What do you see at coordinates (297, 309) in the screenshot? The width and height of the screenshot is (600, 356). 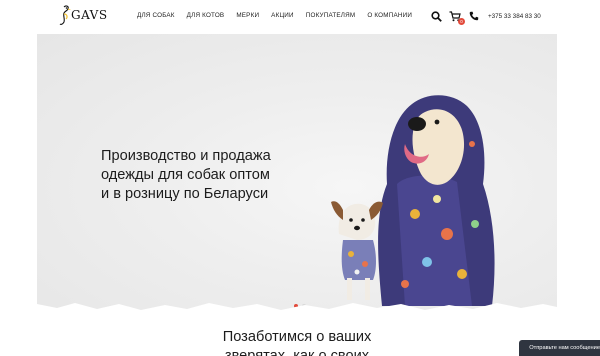 I see `torn-paper-edge` at bounding box center [297, 309].